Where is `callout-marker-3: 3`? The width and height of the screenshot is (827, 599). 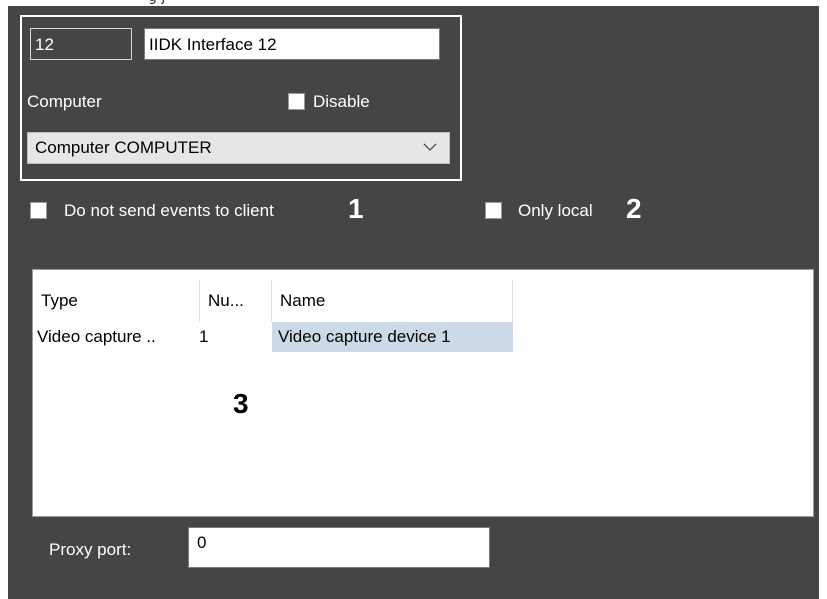 callout-marker-3: 3 is located at coordinates (241, 403).